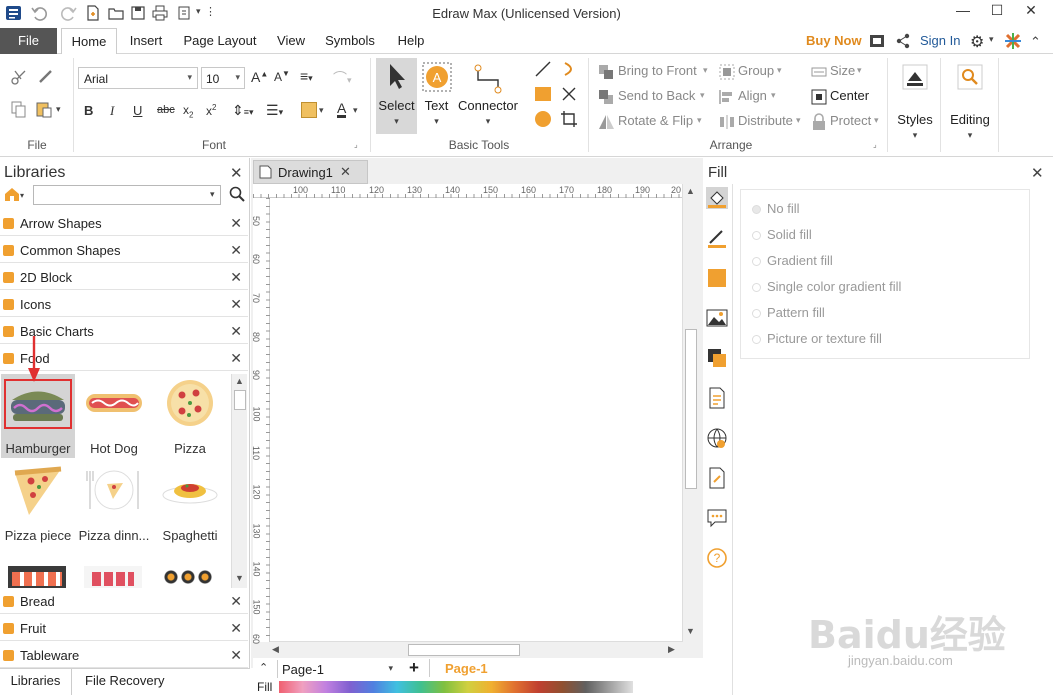 The height and width of the screenshot is (695, 1053). I want to click on gear-icon: ⚙, so click(977, 42).